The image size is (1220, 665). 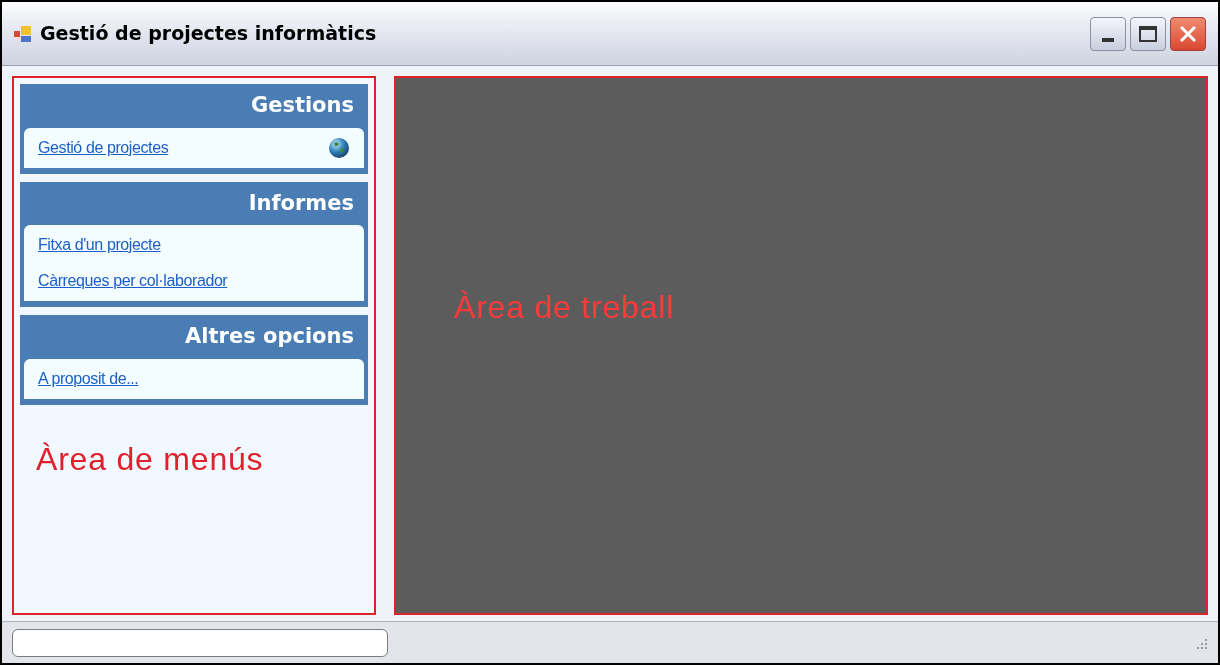 I want to click on menu-link: Càrreques per col·laborador, so click(x=133, y=281).